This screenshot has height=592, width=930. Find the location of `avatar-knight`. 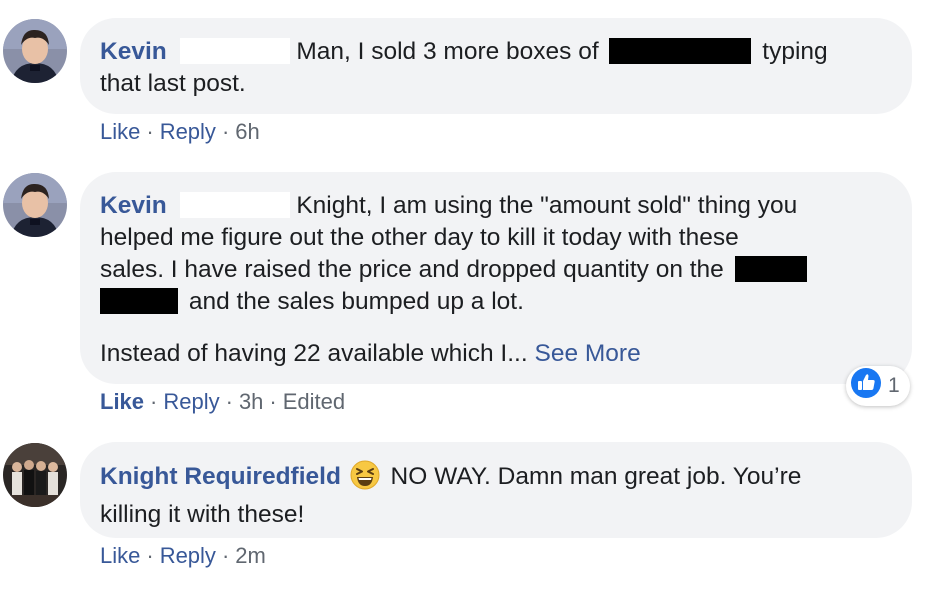

avatar-knight is located at coordinates (35, 475).